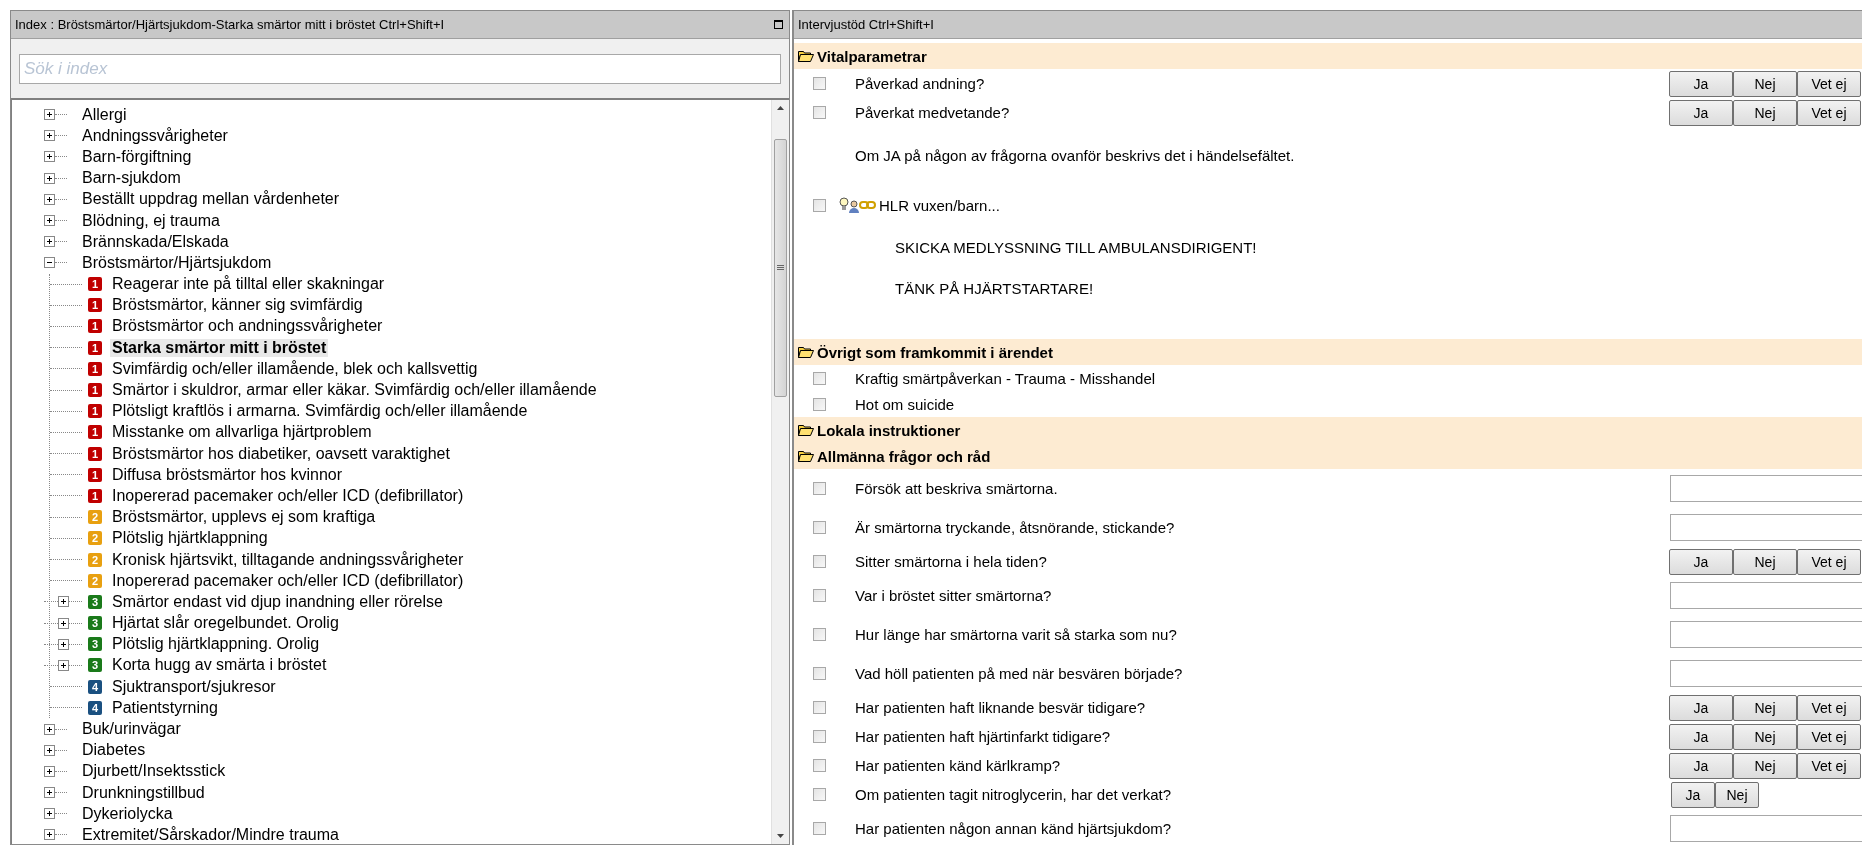  I want to click on tree-item: Hjärtat slår oregelbundet. Orolig, so click(225, 623).